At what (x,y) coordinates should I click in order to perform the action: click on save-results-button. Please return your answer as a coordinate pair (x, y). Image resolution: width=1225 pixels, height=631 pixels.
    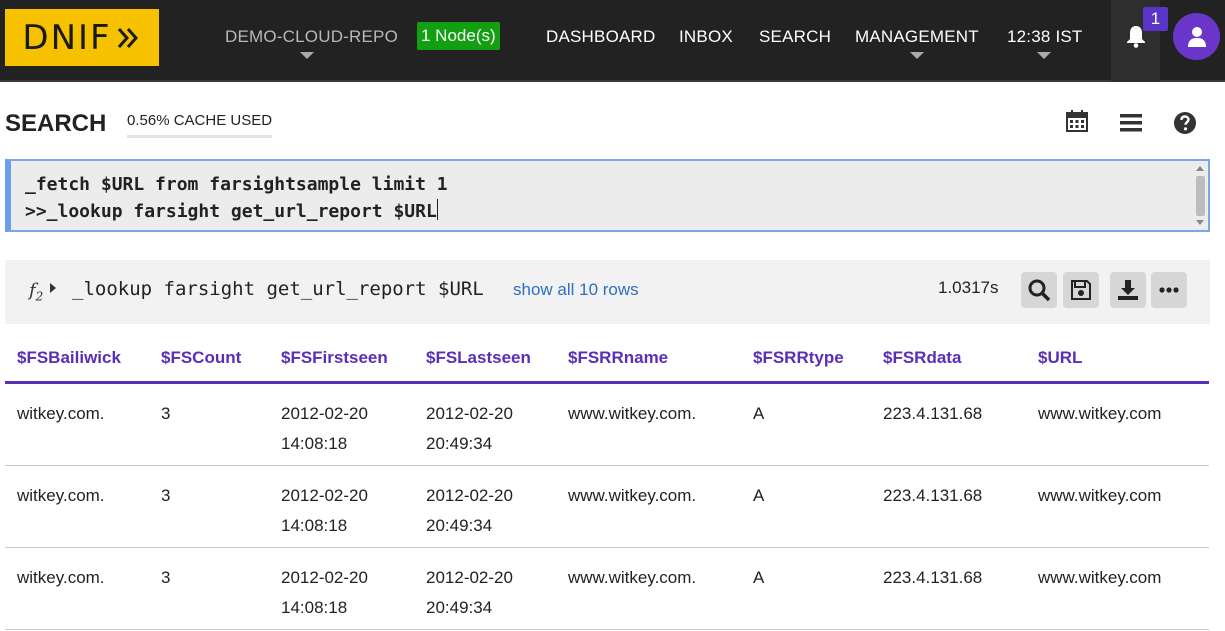
    Looking at the image, I should click on (1081, 290).